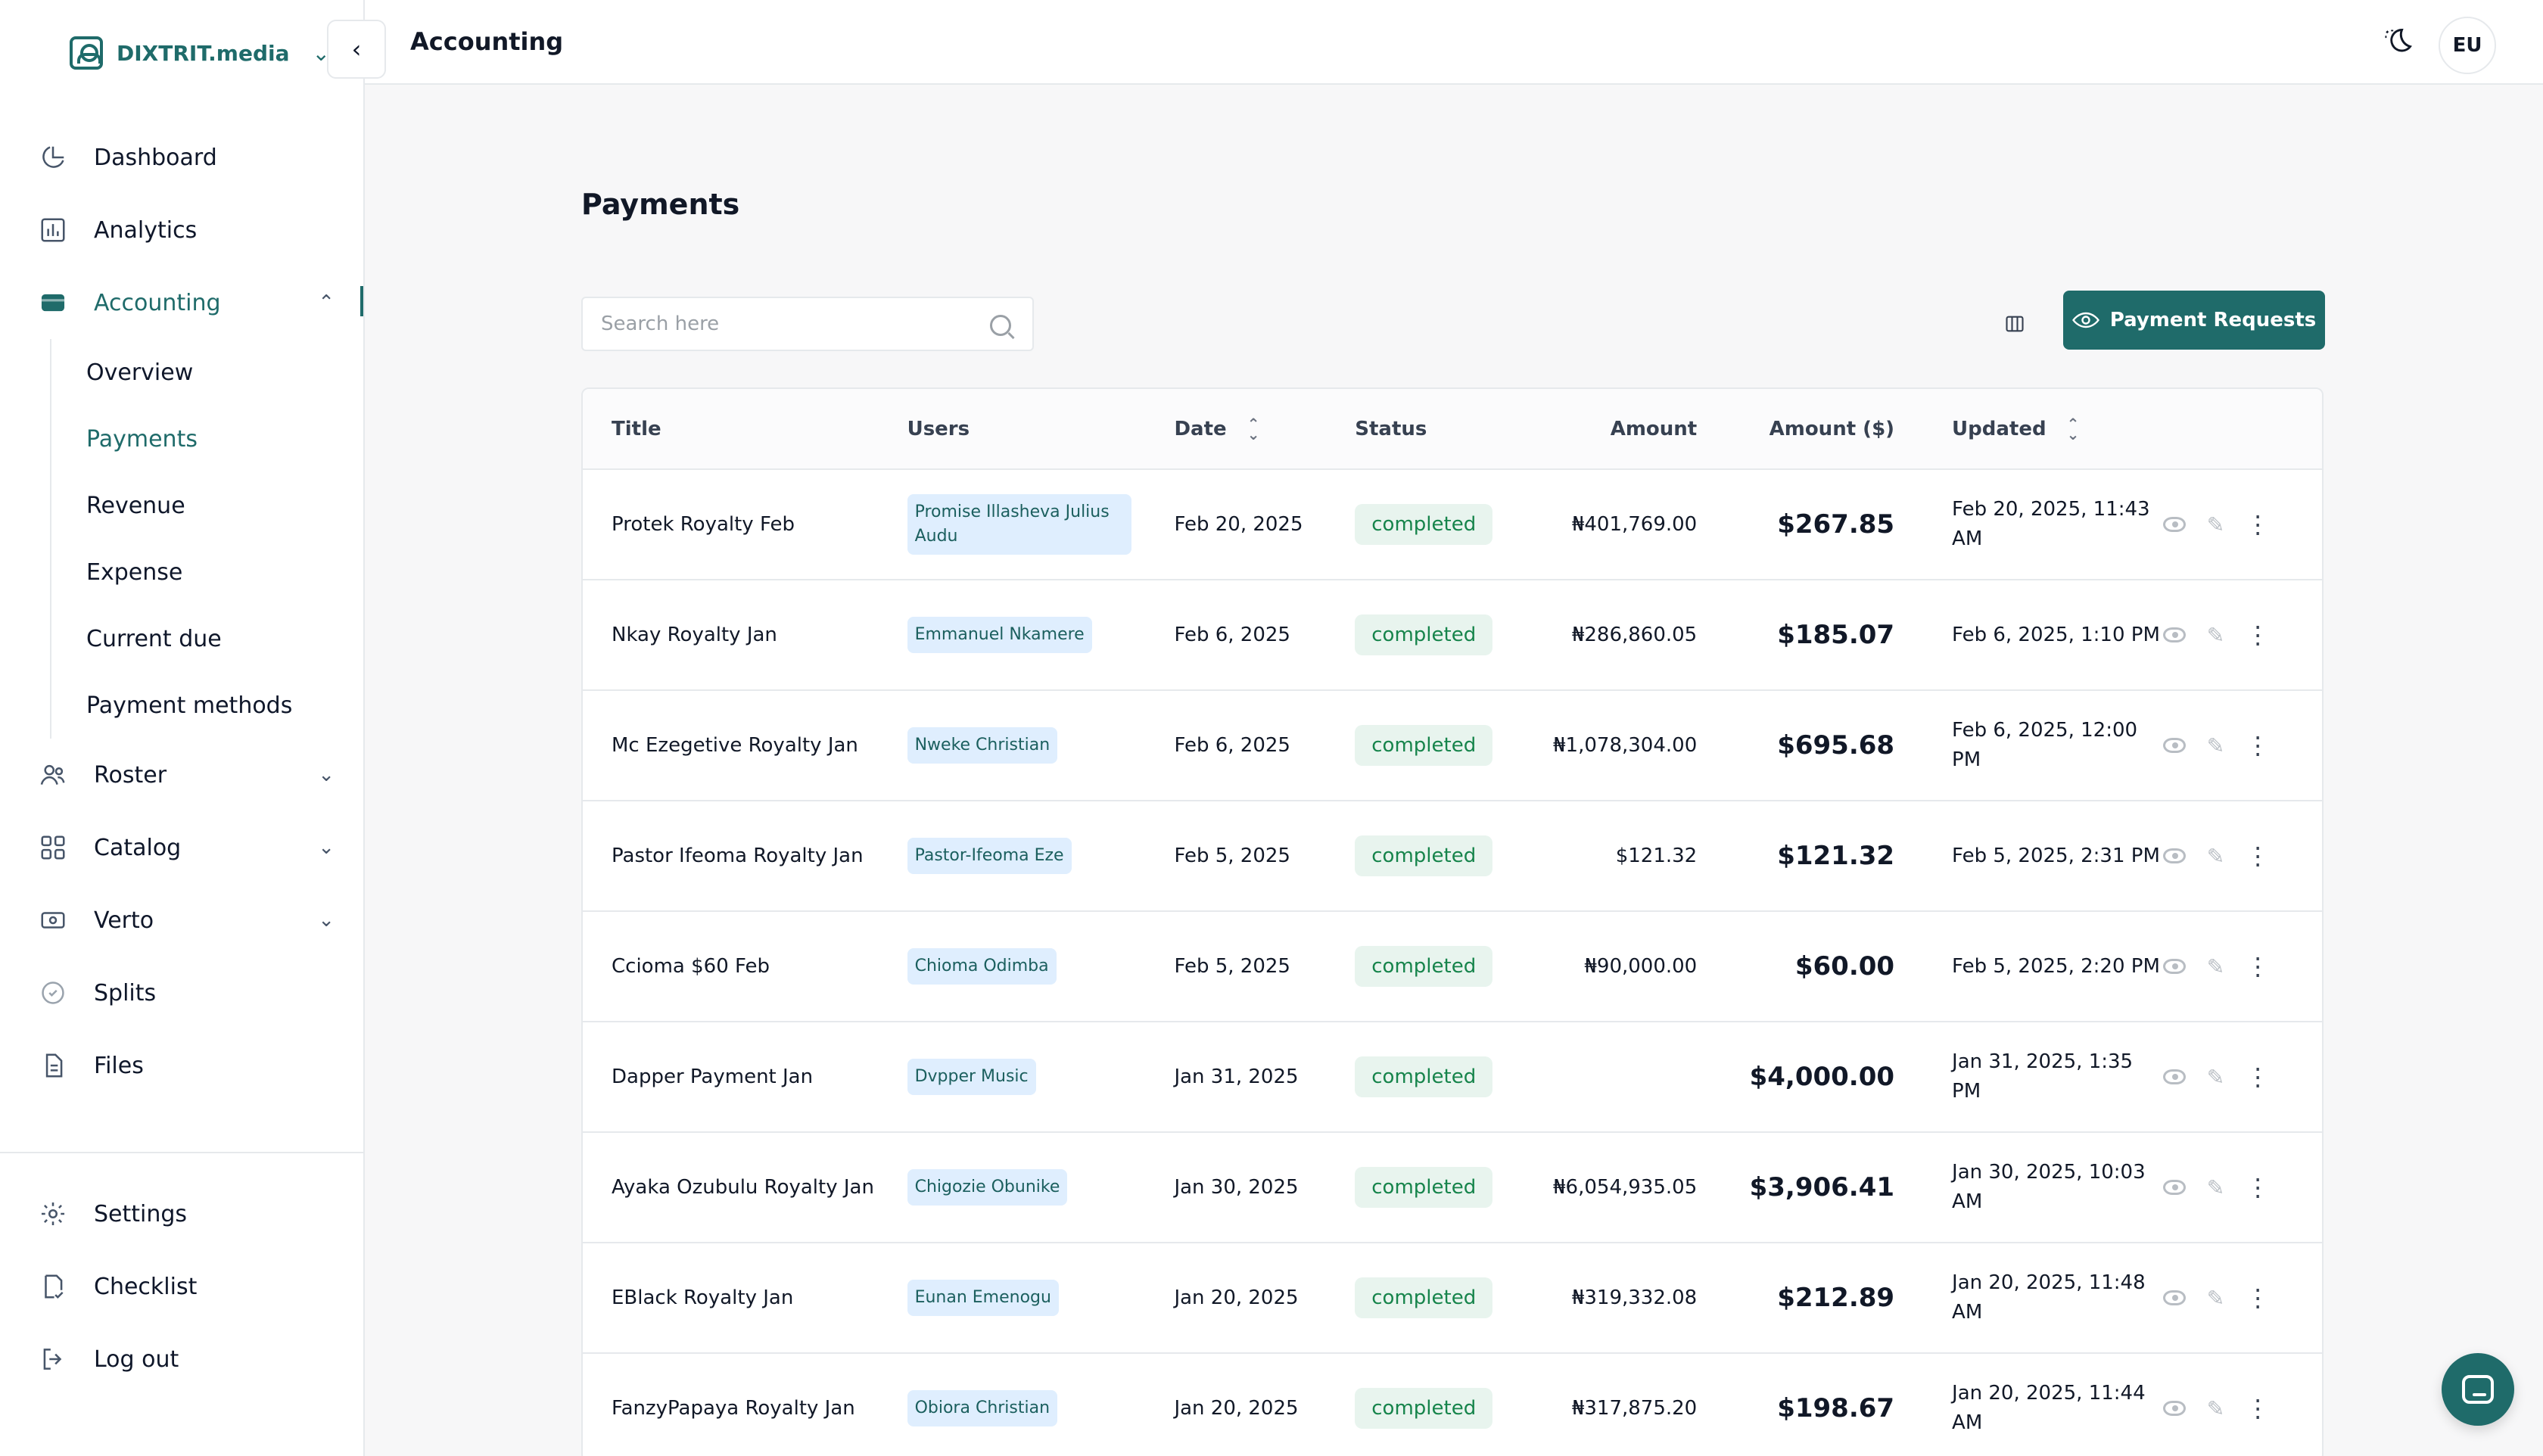 The width and height of the screenshot is (2543, 1456). Describe the element at coordinates (982, 745) in the screenshot. I see `user-chip: Nweke Christian` at that location.